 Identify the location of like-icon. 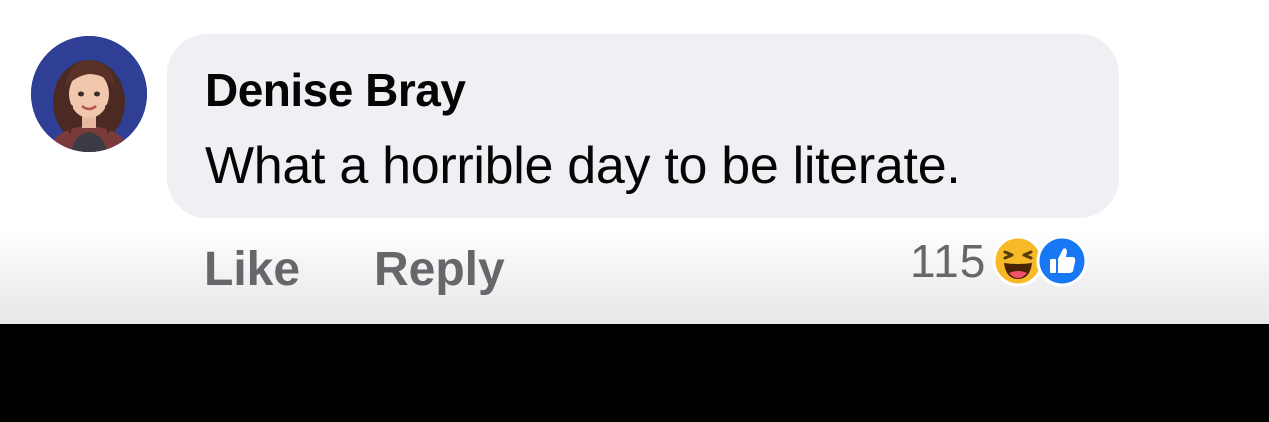
(1062, 261).